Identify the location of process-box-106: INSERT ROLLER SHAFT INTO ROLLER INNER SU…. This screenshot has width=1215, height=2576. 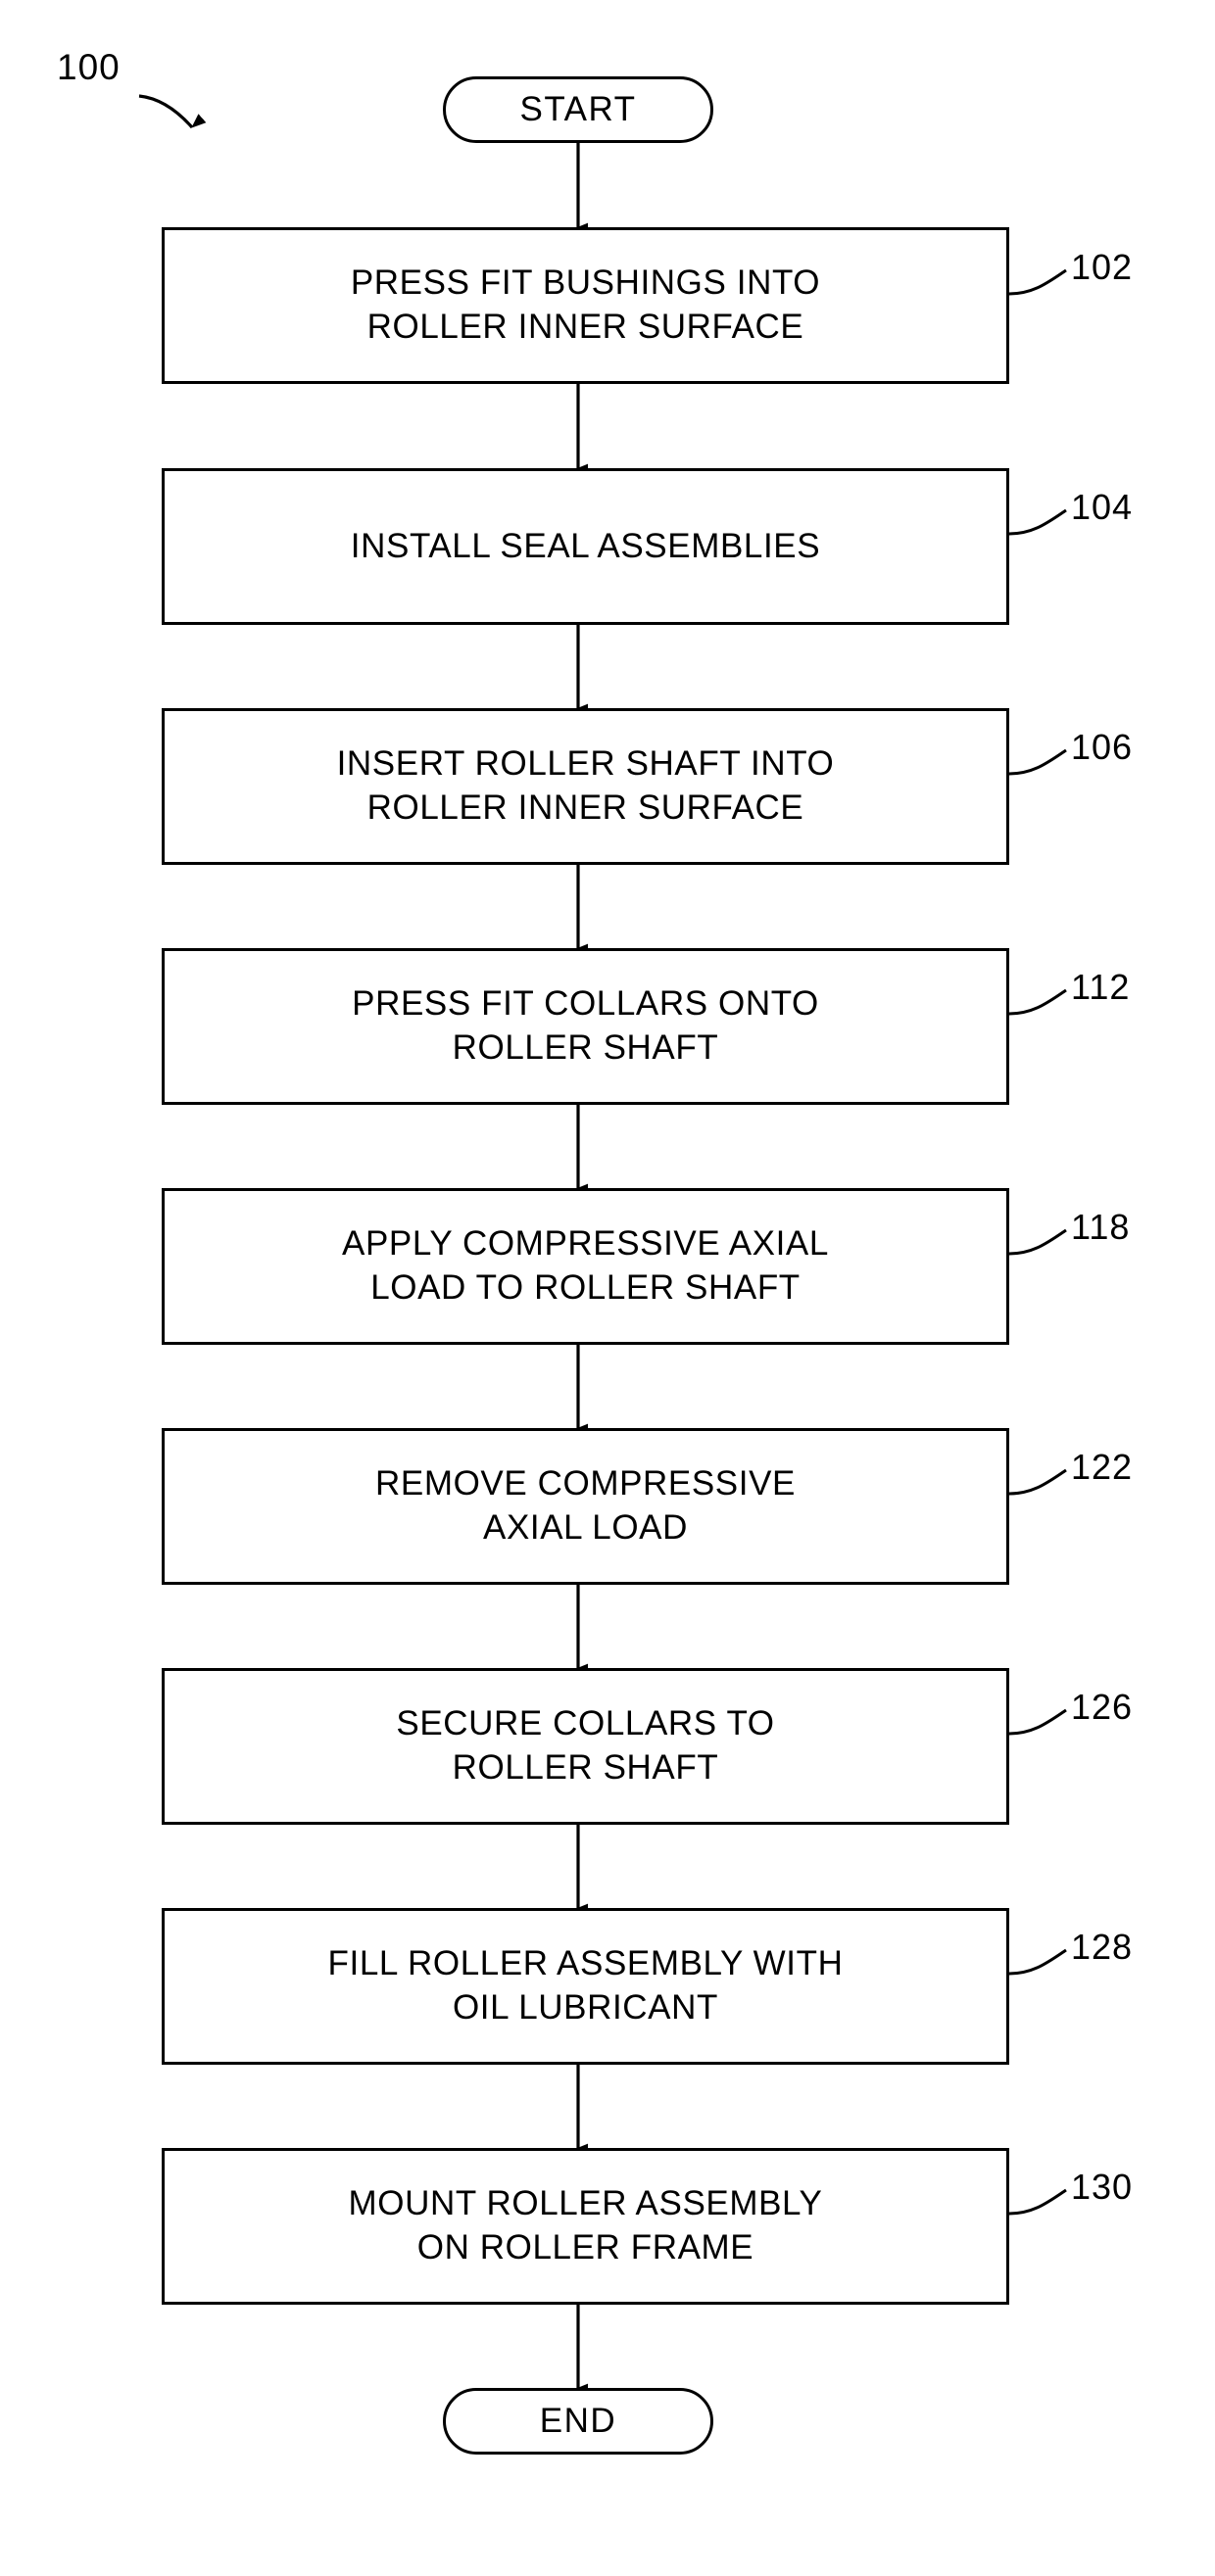
(585, 787).